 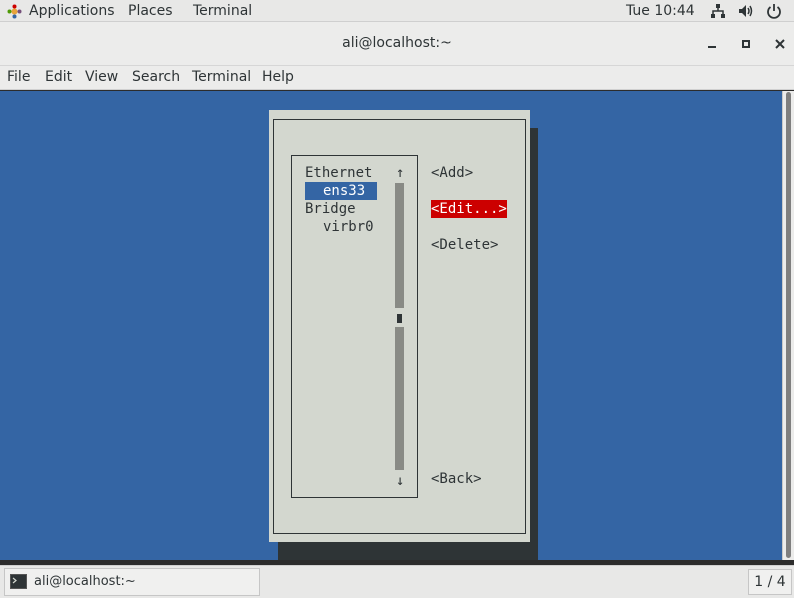 What do you see at coordinates (746, 11) in the screenshot?
I see `volume-icon` at bounding box center [746, 11].